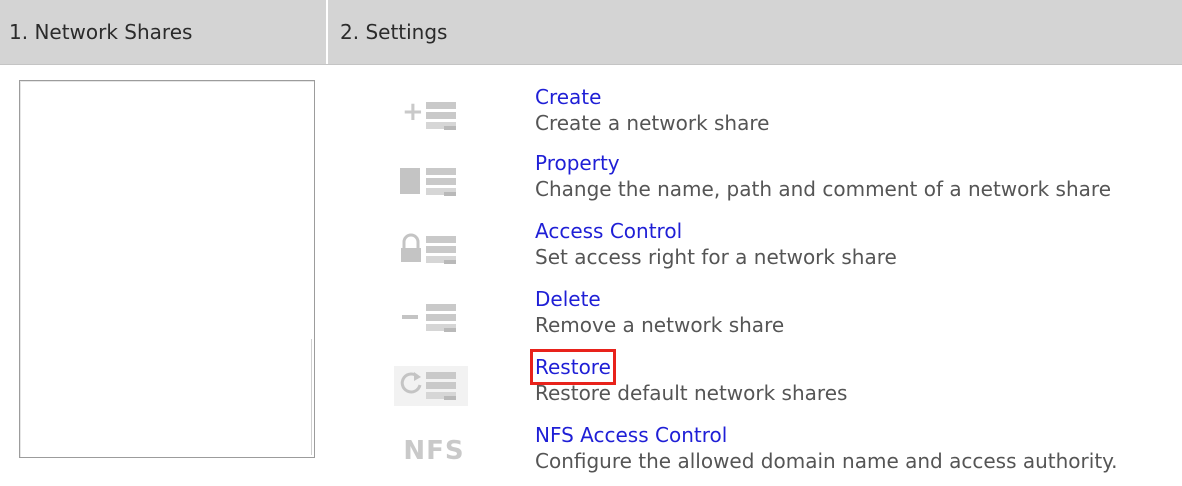  I want to click on nfs-icon-label: NFS, so click(434, 451).